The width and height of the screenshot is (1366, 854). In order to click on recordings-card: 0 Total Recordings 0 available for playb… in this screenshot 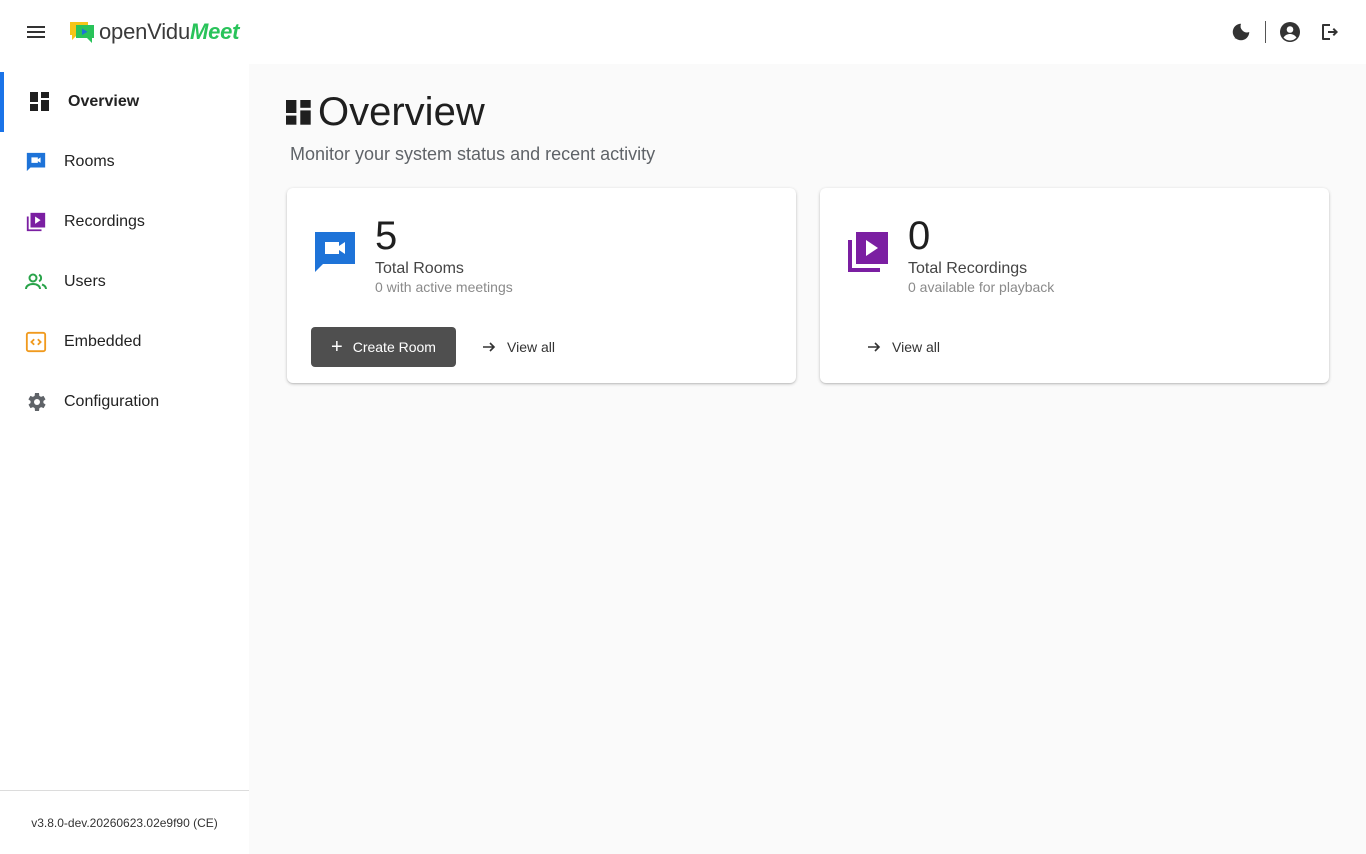, I will do `click(1074, 285)`.